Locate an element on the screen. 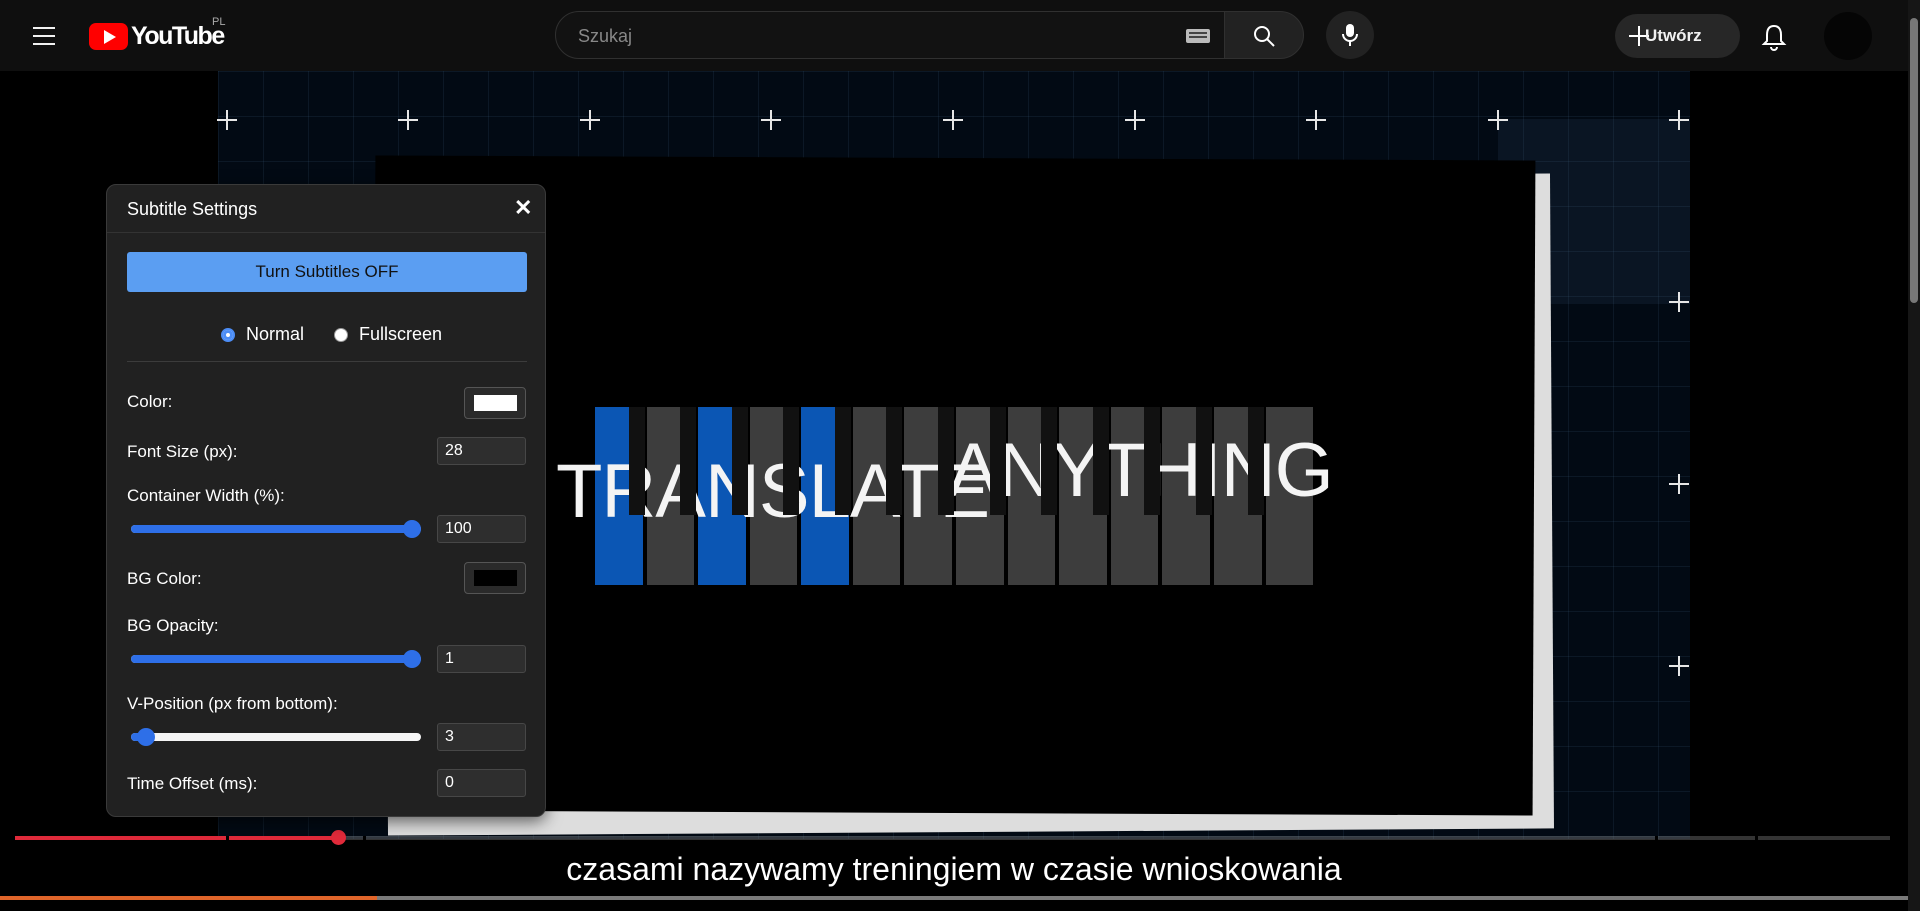 This screenshot has width=1920, height=911. mode-fullscreen-label: Fullscreen is located at coordinates (401, 334).